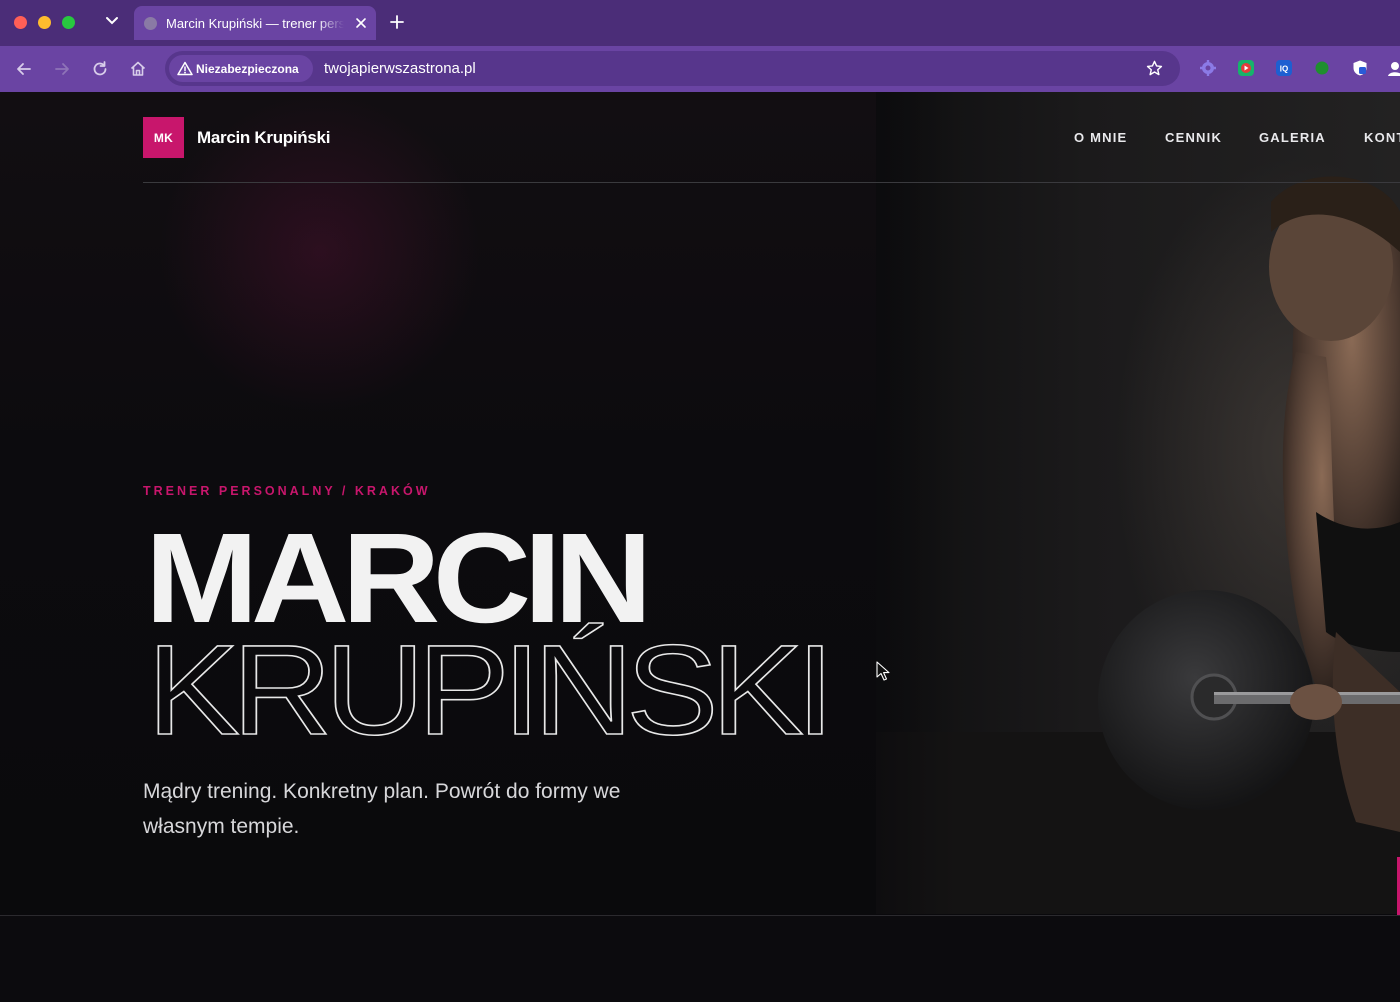 The image size is (1400, 1002). Describe the element at coordinates (185, 68) in the screenshot. I see `warning-triangle-icon` at that location.